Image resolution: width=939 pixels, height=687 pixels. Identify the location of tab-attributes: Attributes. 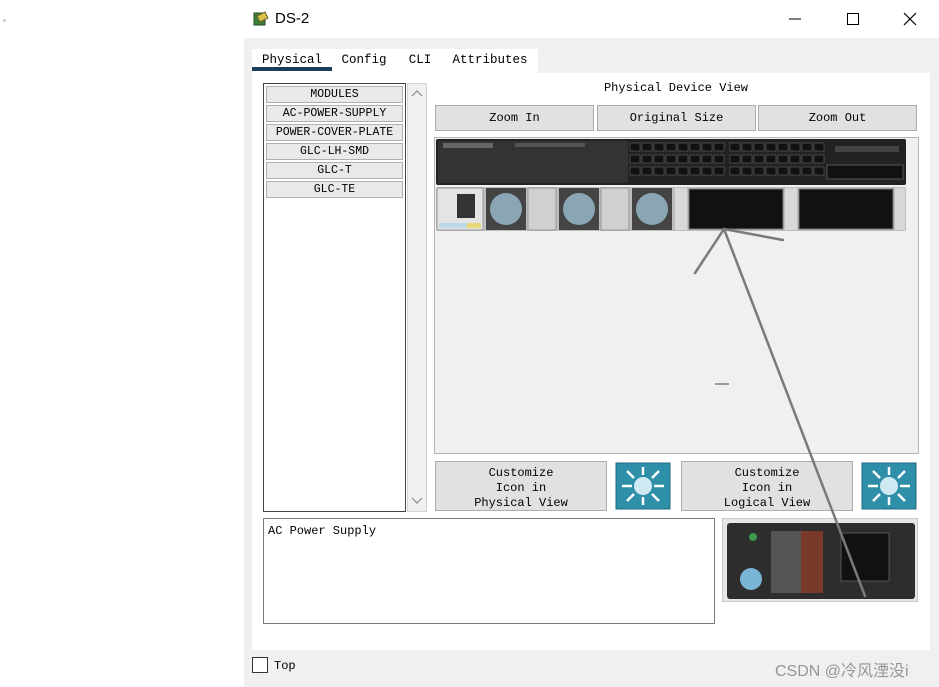
(490, 60).